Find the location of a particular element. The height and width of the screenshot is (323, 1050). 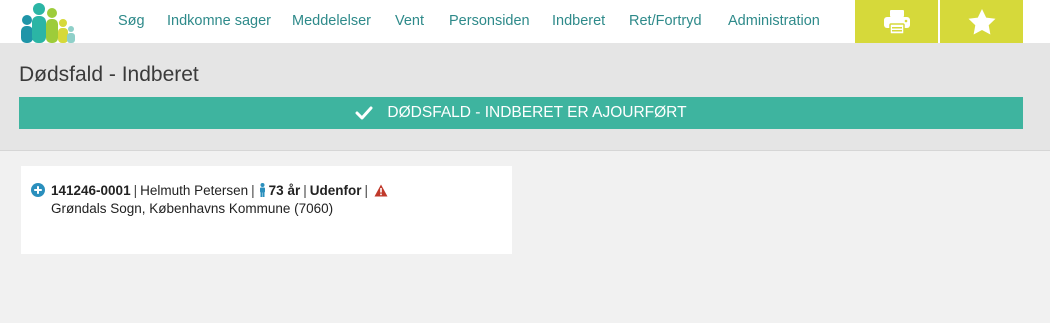

person-status: Udenfor is located at coordinates (335, 190).